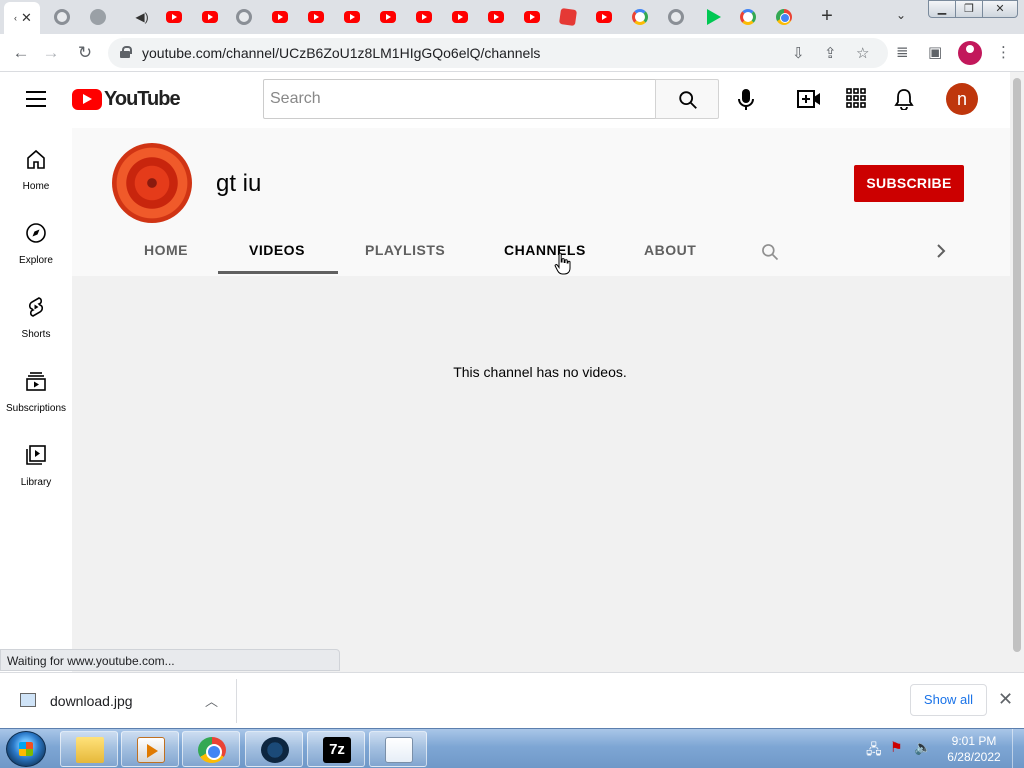 Image resolution: width=1024 pixels, height=768 pixels. What do you see at coordinates (85, 53) in the screenshot?
I see `reload-icon: ↻` at bounding box center [85, 53].